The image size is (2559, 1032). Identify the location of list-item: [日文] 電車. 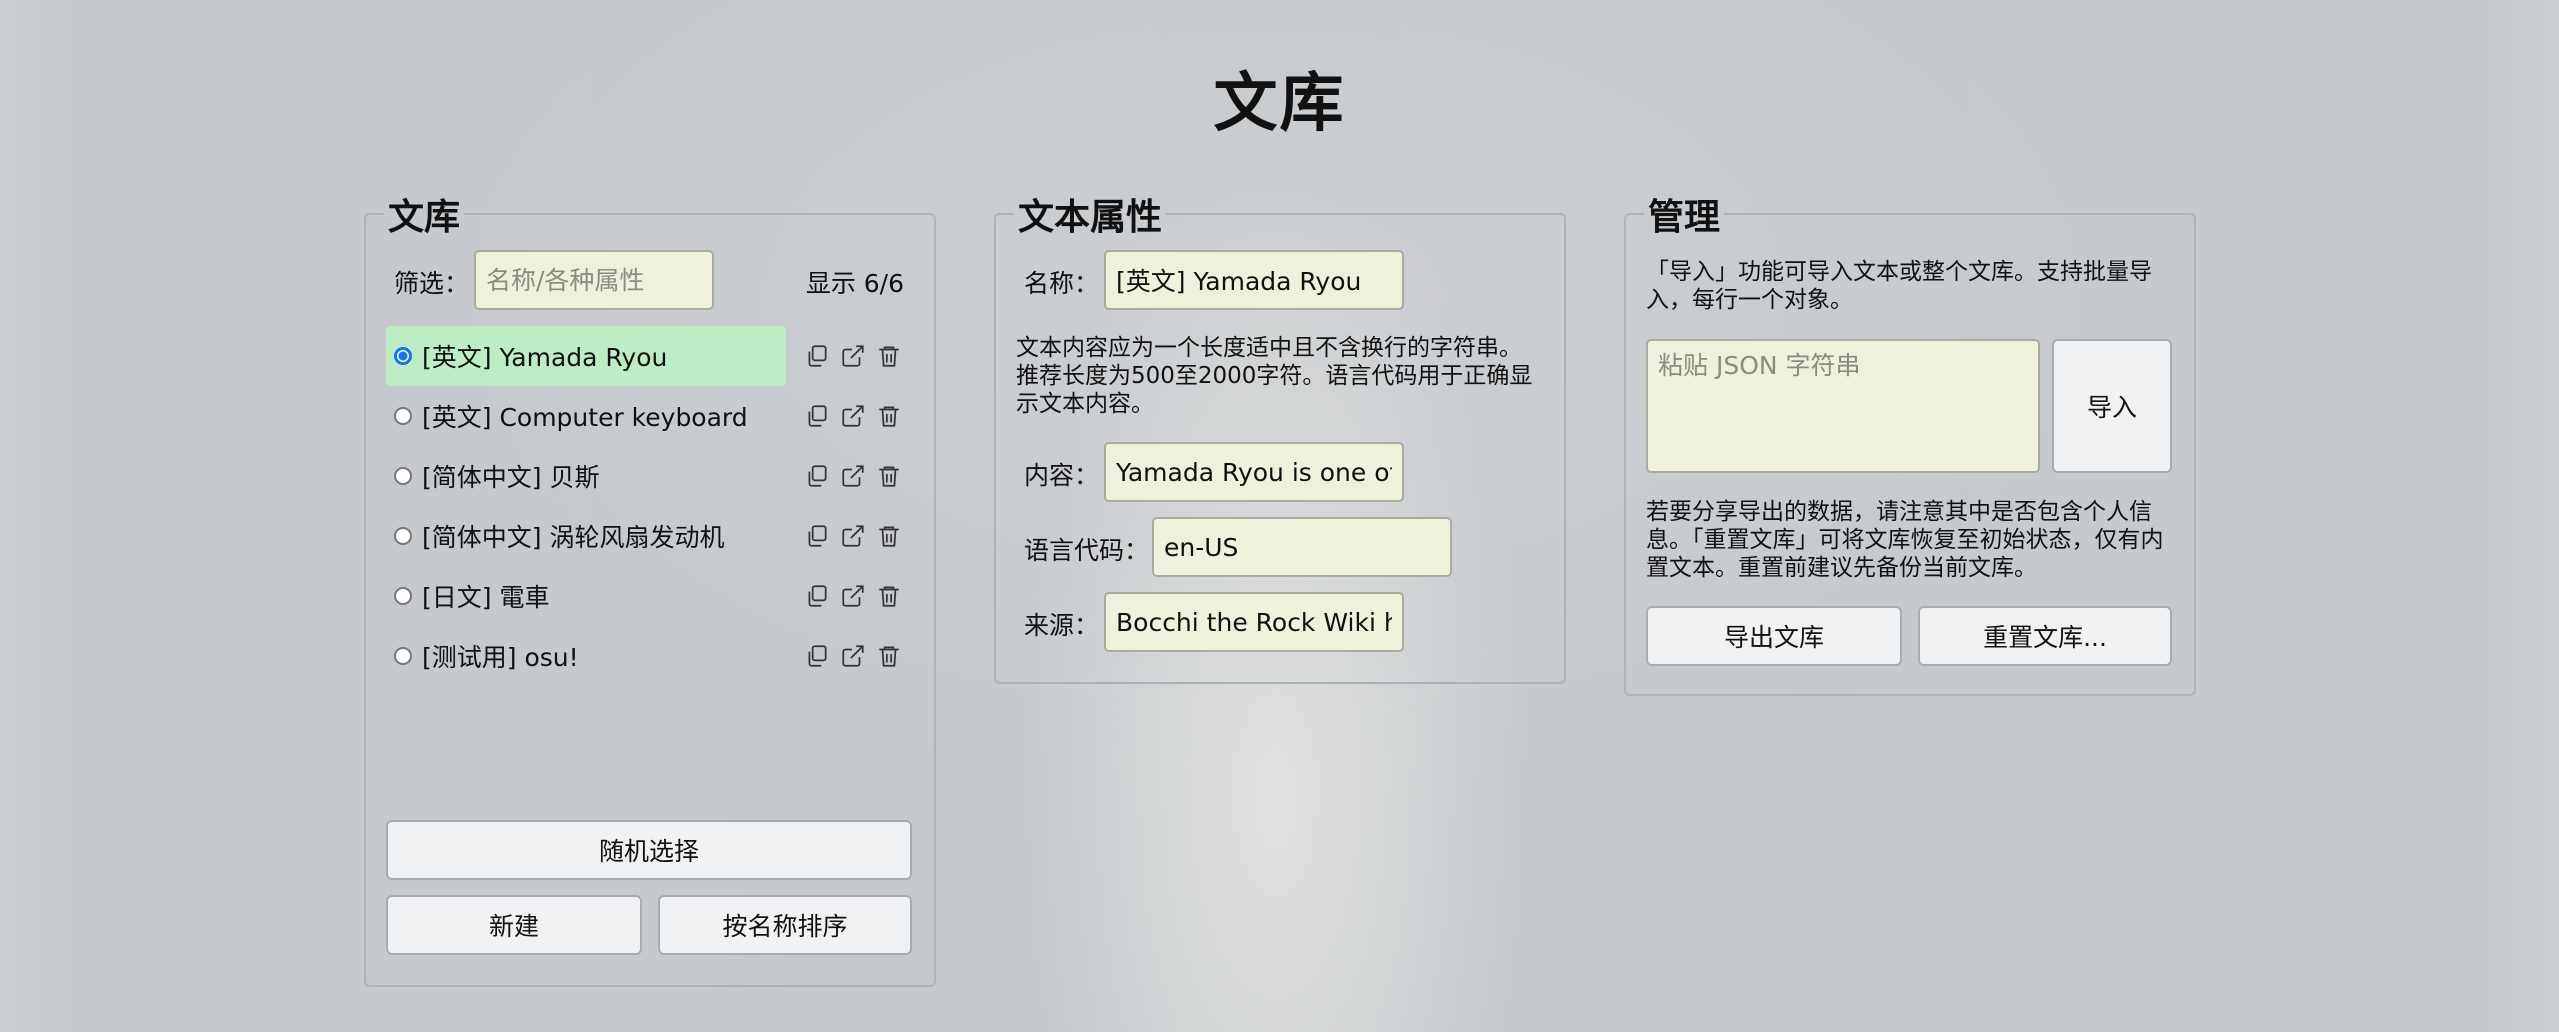
(586, 596).